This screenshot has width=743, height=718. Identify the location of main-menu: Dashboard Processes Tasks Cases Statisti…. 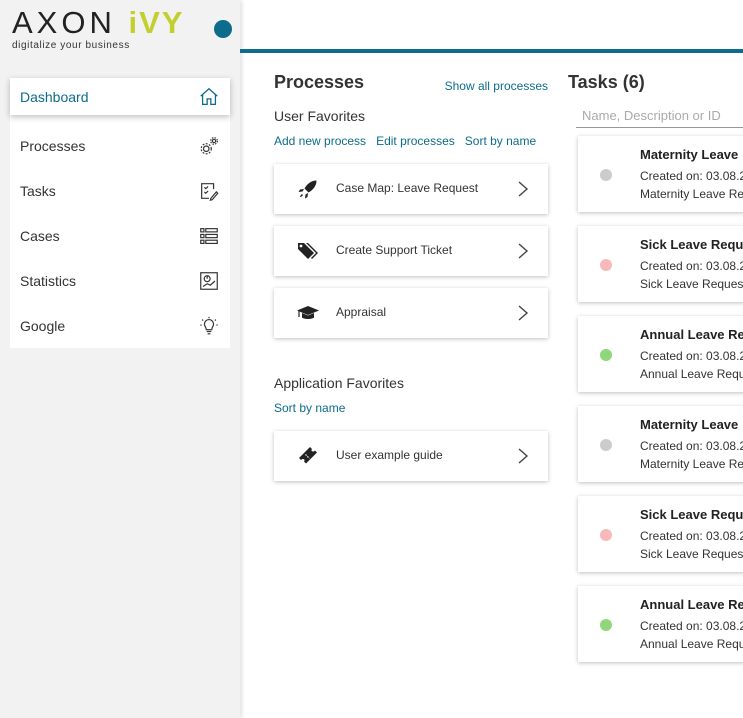
(120, 213).